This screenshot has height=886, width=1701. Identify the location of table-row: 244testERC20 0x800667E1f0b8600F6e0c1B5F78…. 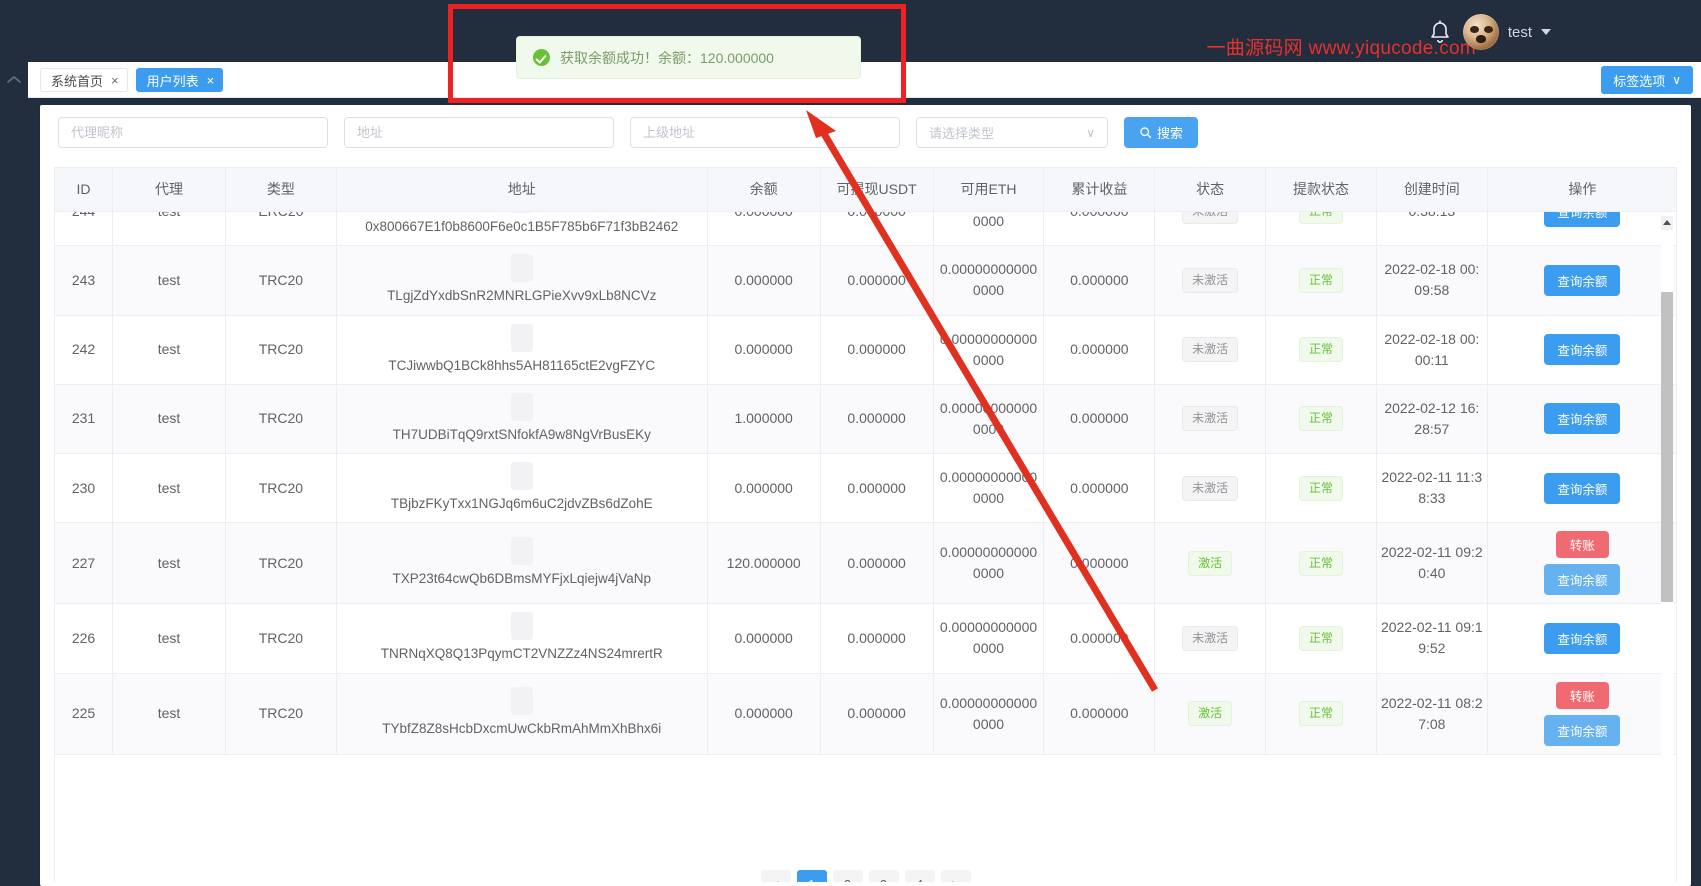
(865, 229).